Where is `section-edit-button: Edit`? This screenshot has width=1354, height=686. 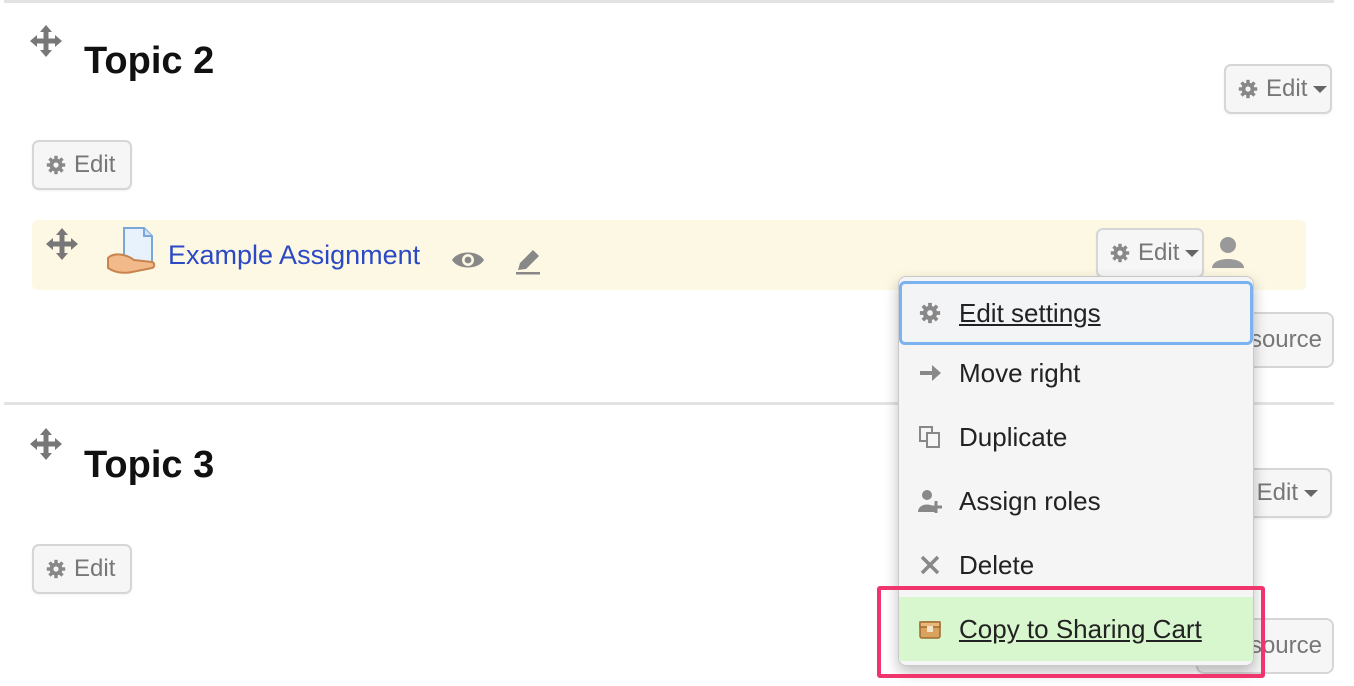 section-edit-button: Edit is located at coordinates (1278, 89).